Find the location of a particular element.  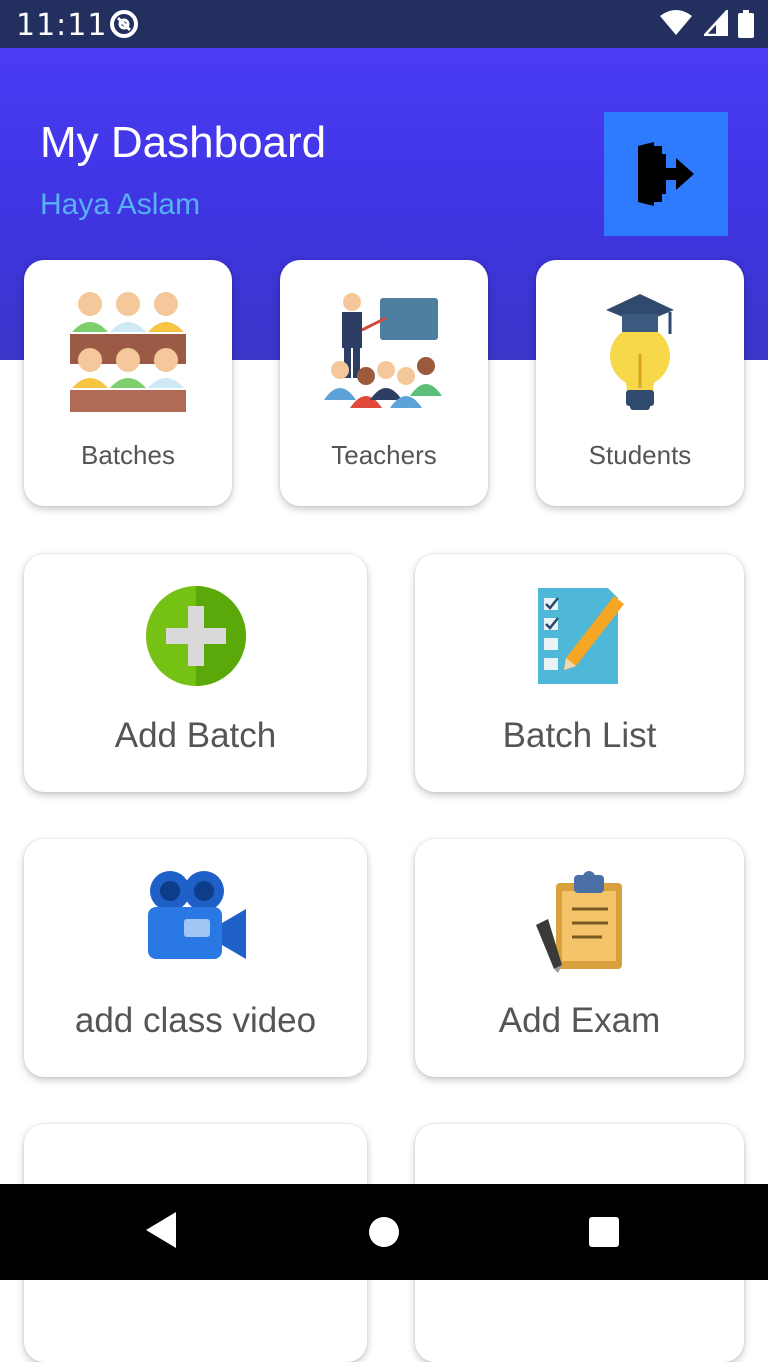

user-name: Haya Aslam is located at coordinates (120, 204).